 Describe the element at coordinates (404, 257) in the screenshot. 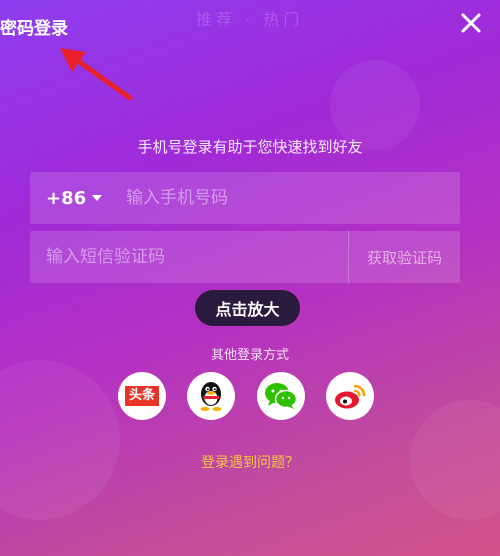

I see `get-code-button: 获取验证码` at that location.